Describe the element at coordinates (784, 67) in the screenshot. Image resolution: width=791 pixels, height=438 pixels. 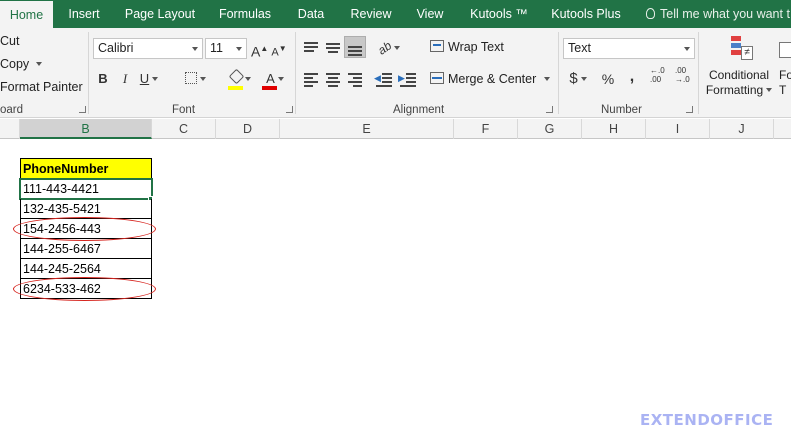
I see `format-as-table-button: Fo T` at that location.